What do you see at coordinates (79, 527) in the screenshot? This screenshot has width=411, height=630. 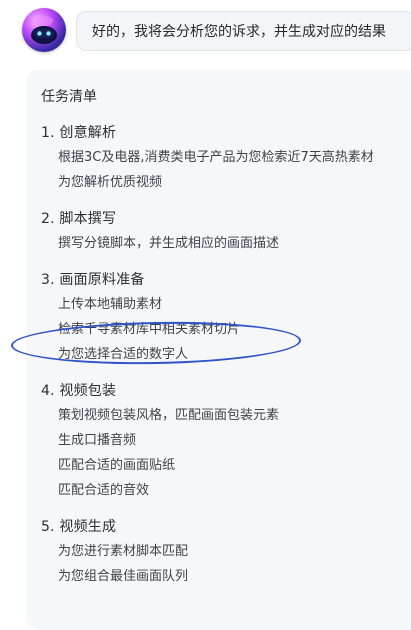 I see `section-title: 5. 视频生成` at bounding box center [79, 527].